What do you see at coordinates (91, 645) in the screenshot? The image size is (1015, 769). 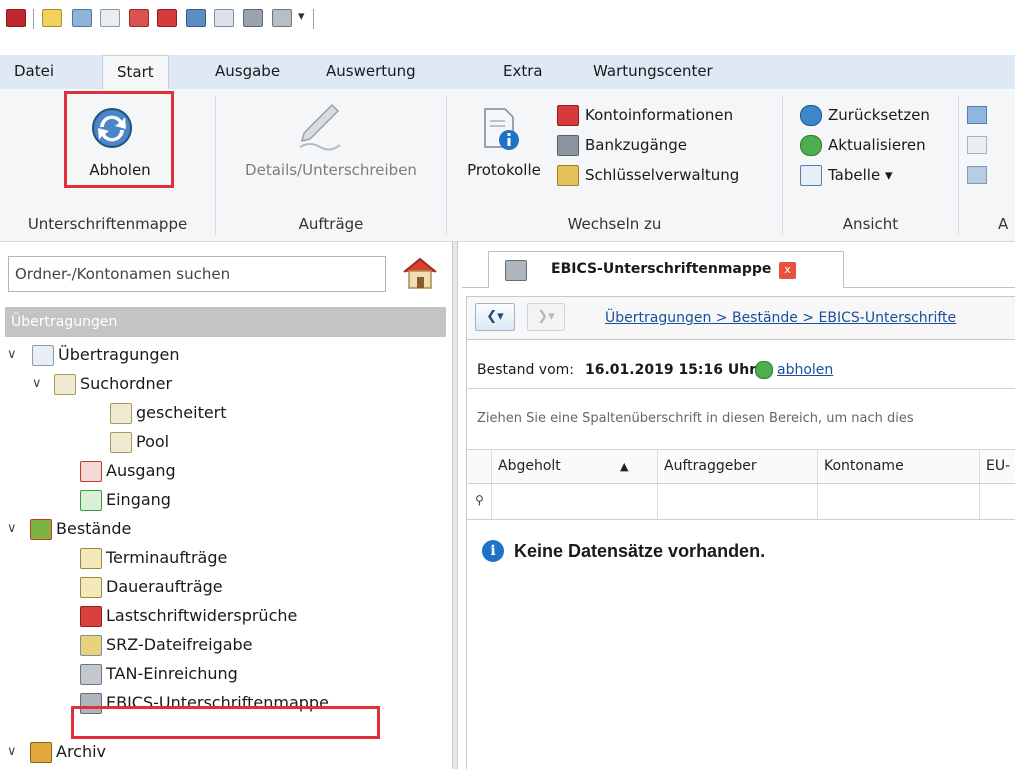 I see `file-release-icon` at bounding box center [91, 645].